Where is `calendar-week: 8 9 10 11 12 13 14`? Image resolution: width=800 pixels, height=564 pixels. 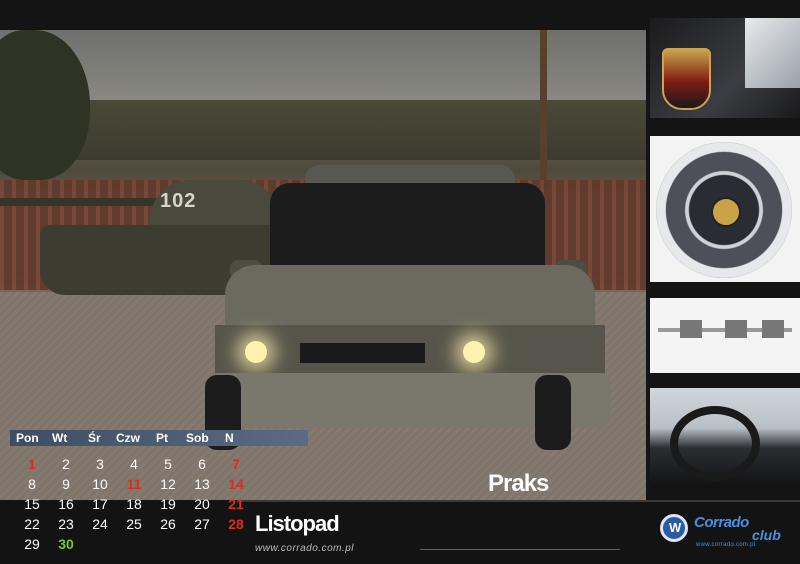
calendar-week: 8 9 10 11 12 13 14 is located at coordinates (135, 486).